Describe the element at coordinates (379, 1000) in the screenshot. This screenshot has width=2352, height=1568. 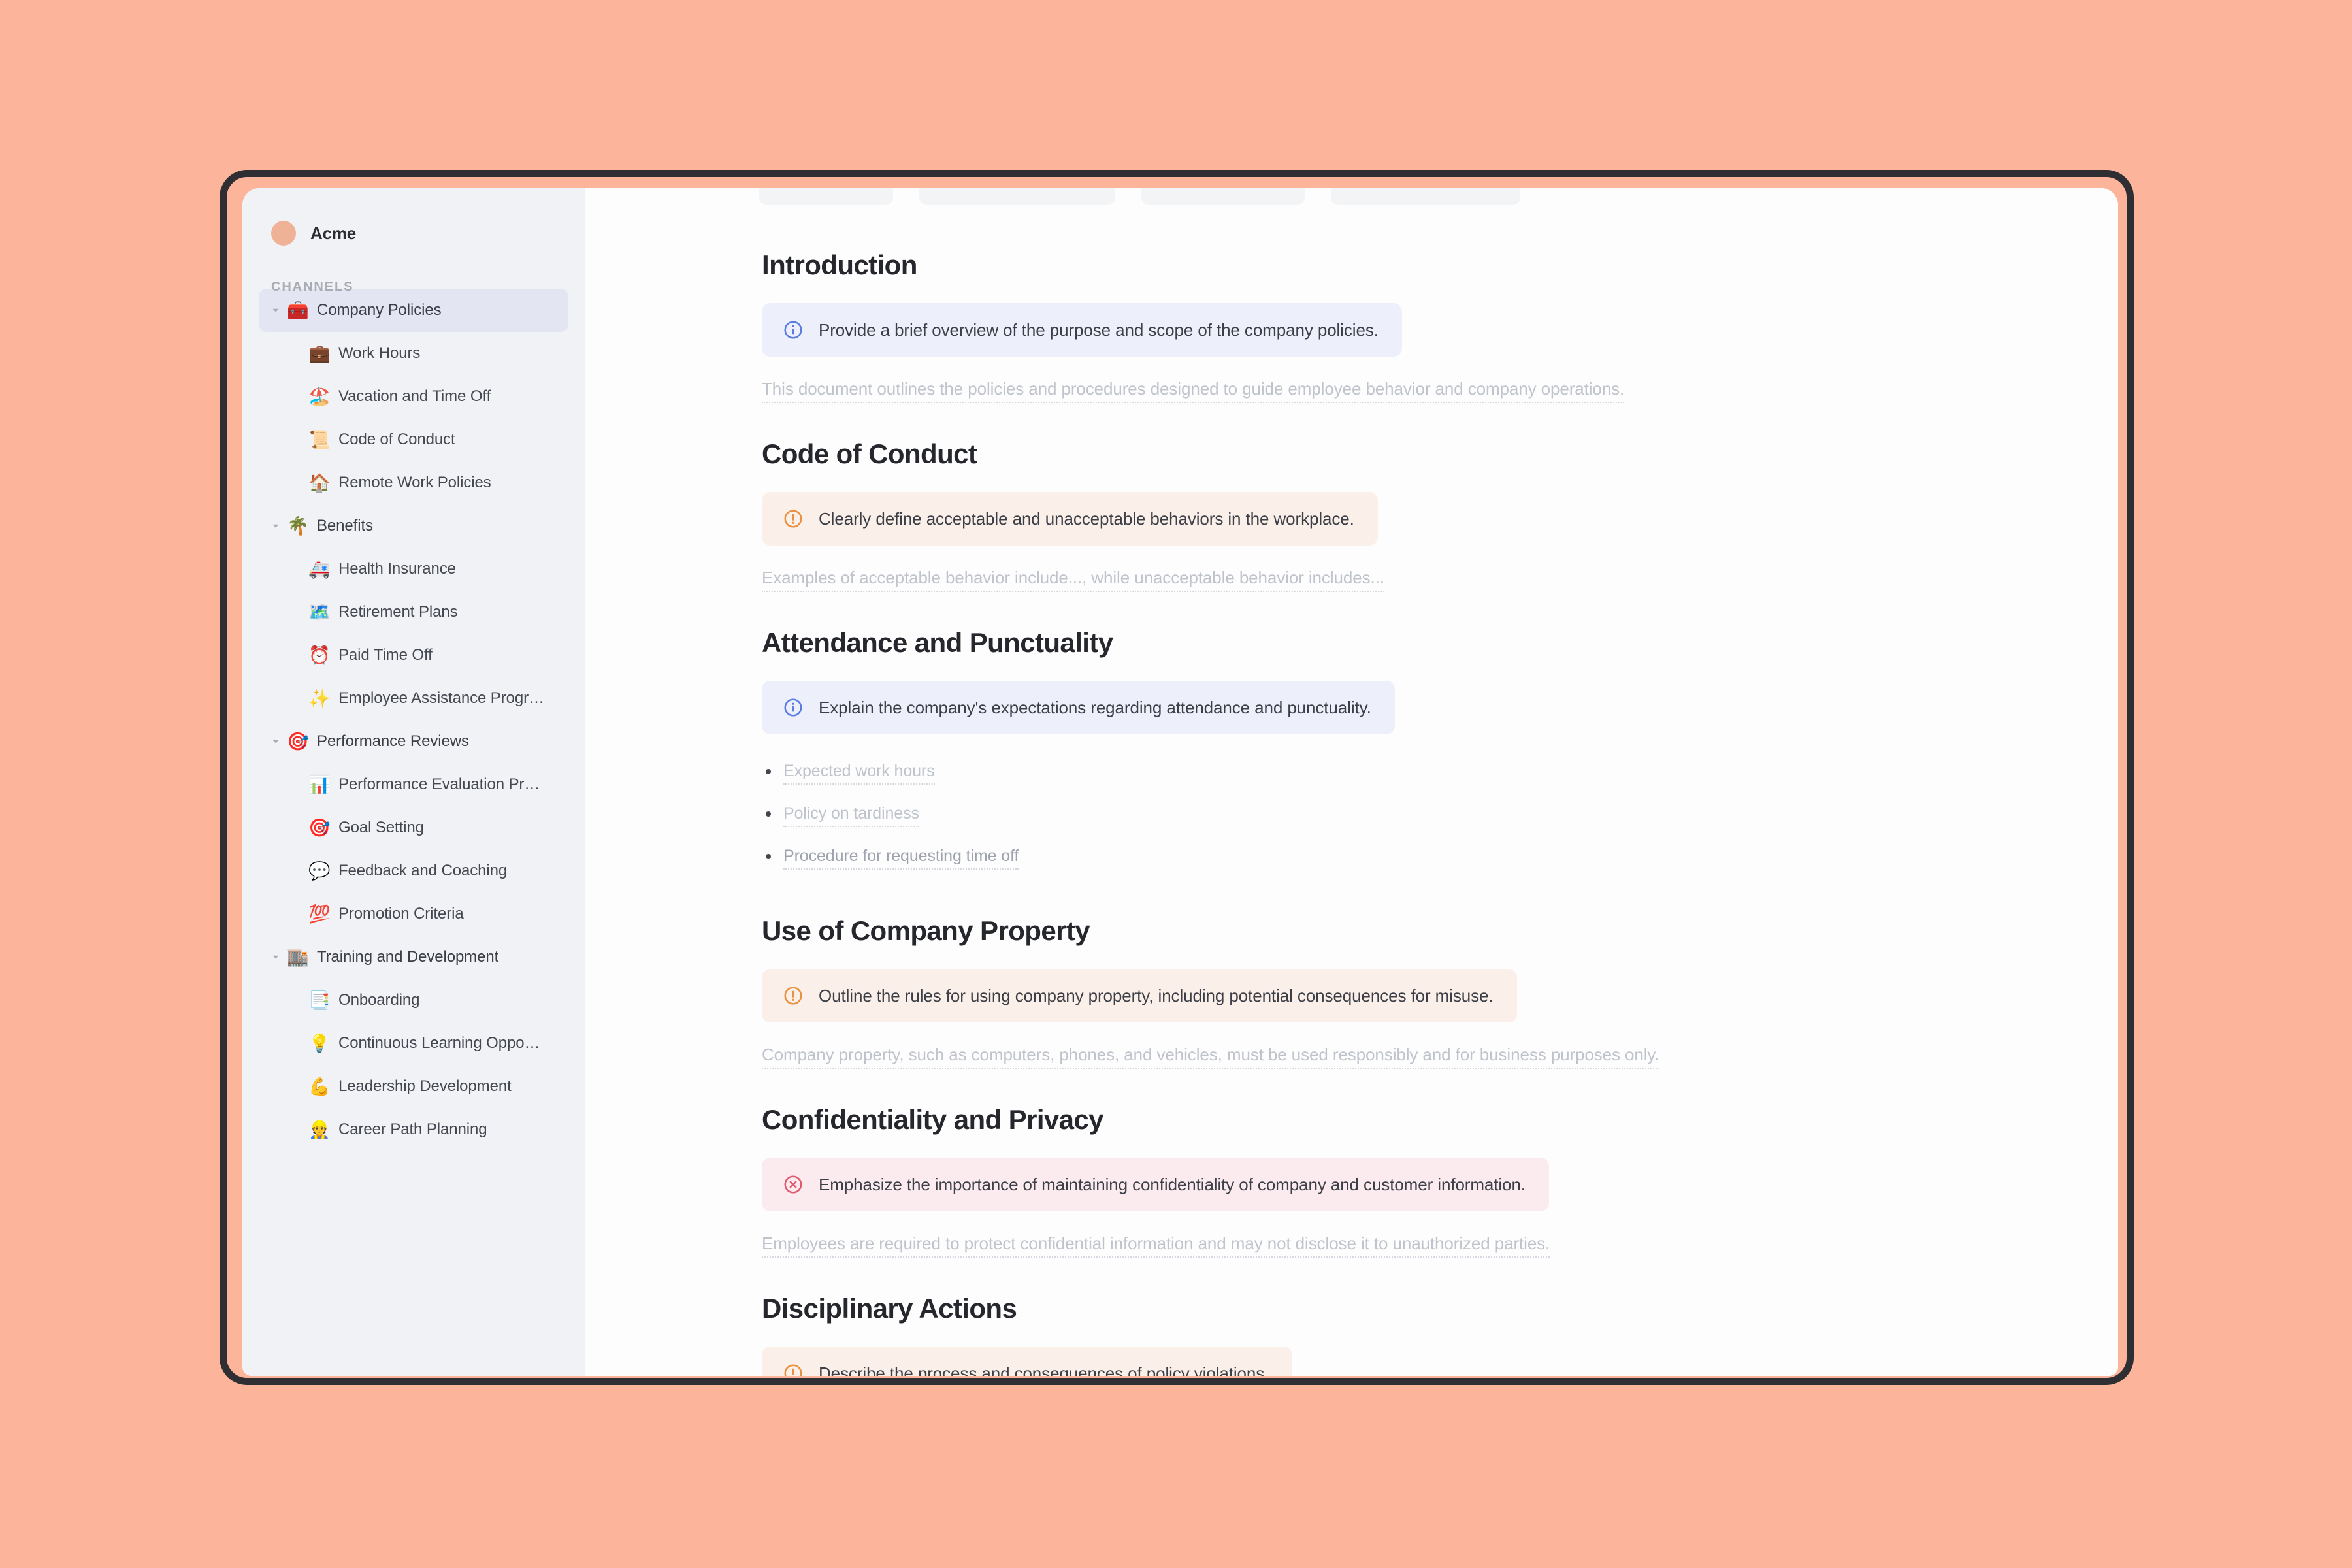
I see `sidebar-item-label: Onboarding` at that location.